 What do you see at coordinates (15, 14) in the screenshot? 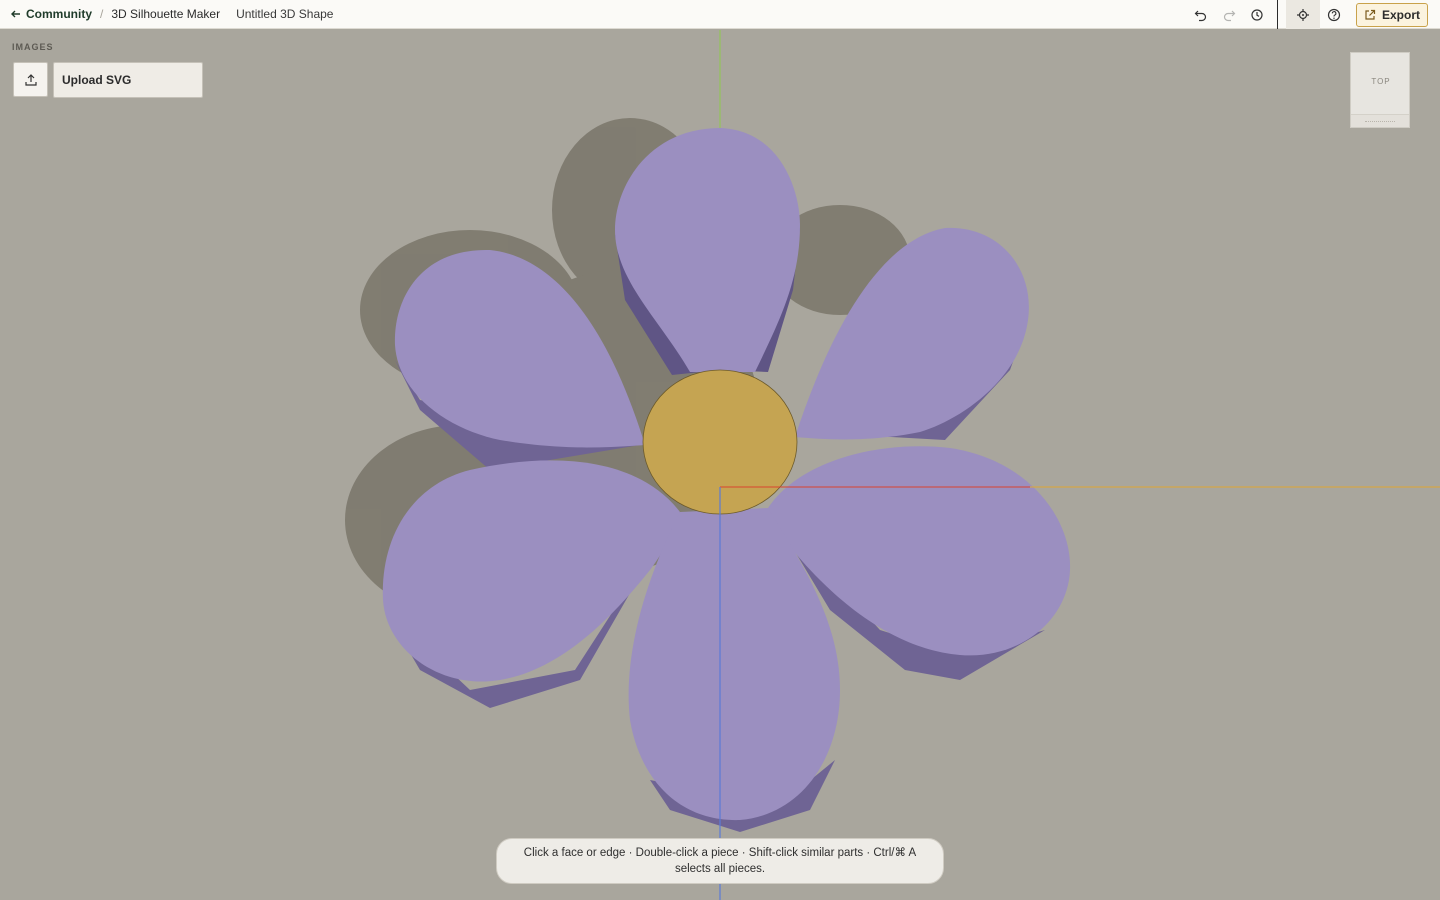
I see `arrow-left-icon` at bounding box center [15, 14].